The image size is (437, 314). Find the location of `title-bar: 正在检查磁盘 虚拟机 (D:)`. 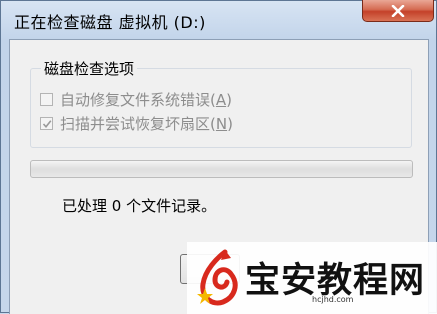

title-bar: 正在检查磁盘 虚拟机 (D:) is located at coordinates (218, 19).